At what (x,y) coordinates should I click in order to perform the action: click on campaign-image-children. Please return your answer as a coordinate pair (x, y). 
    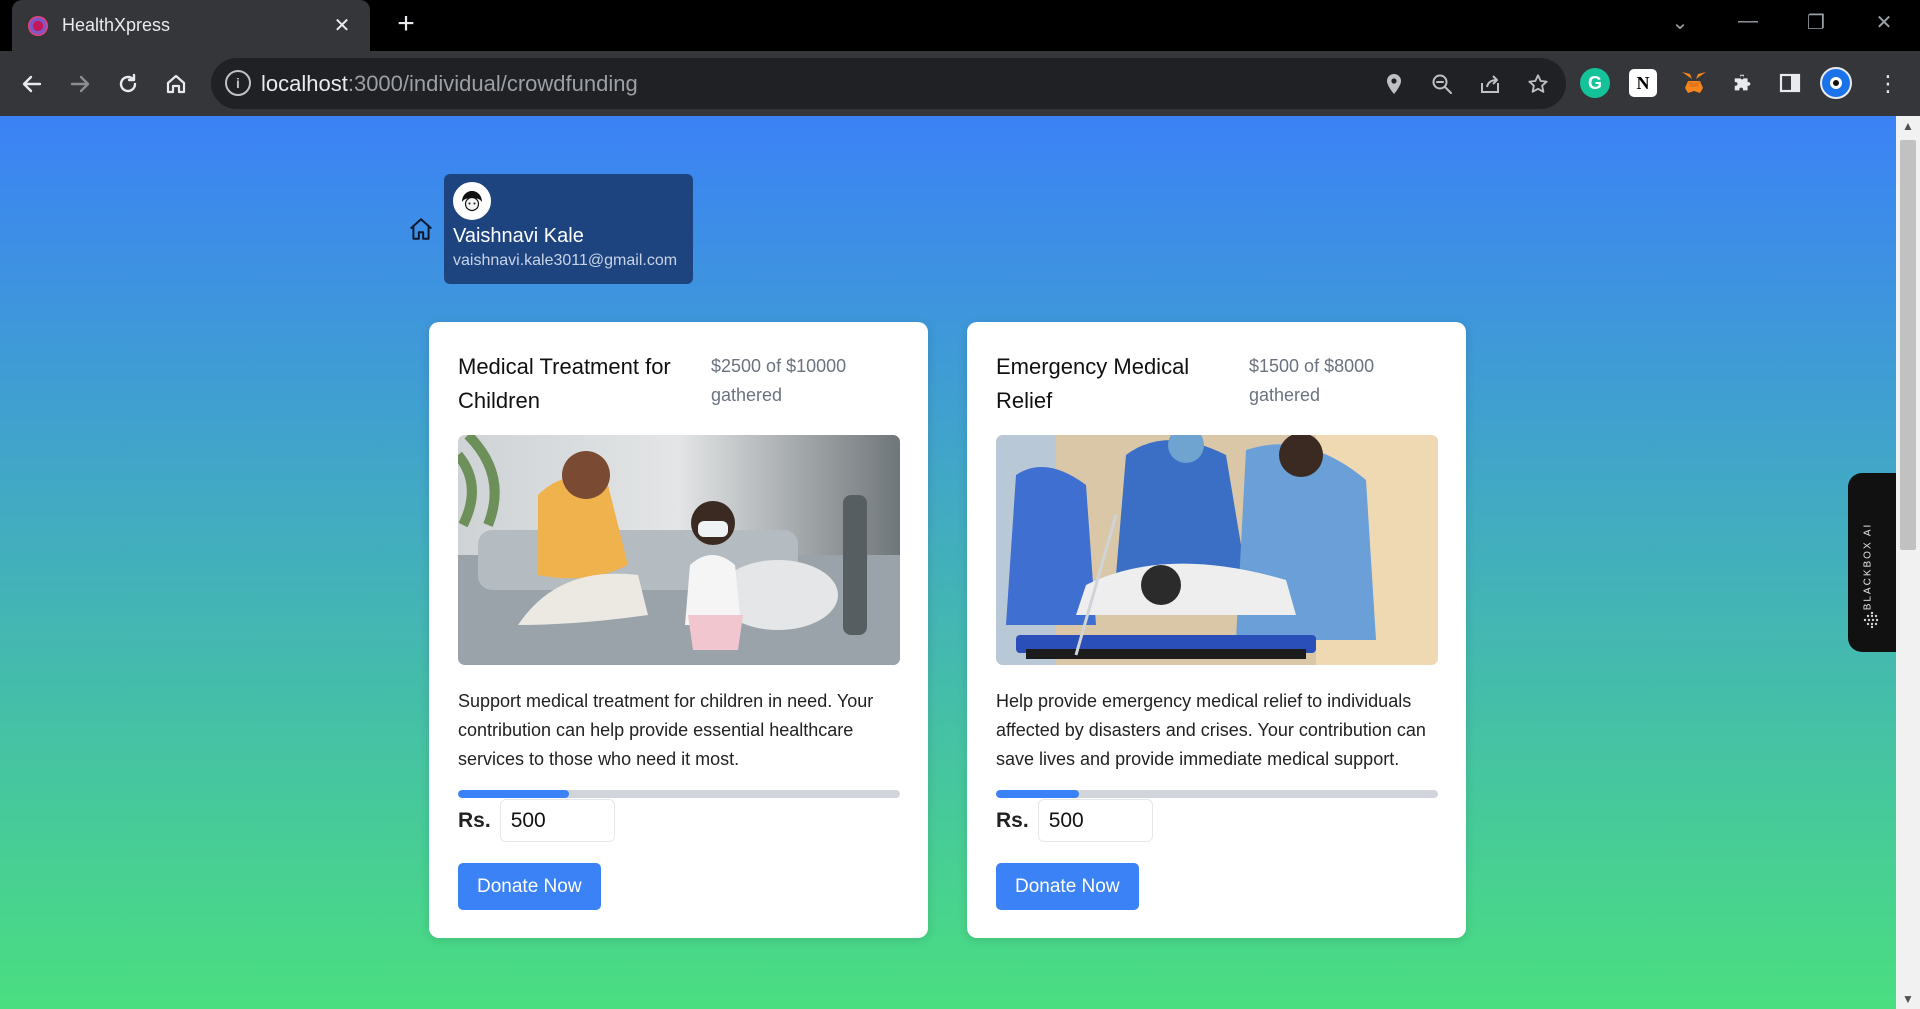
    Looking at the image, I should click on (679, 550).